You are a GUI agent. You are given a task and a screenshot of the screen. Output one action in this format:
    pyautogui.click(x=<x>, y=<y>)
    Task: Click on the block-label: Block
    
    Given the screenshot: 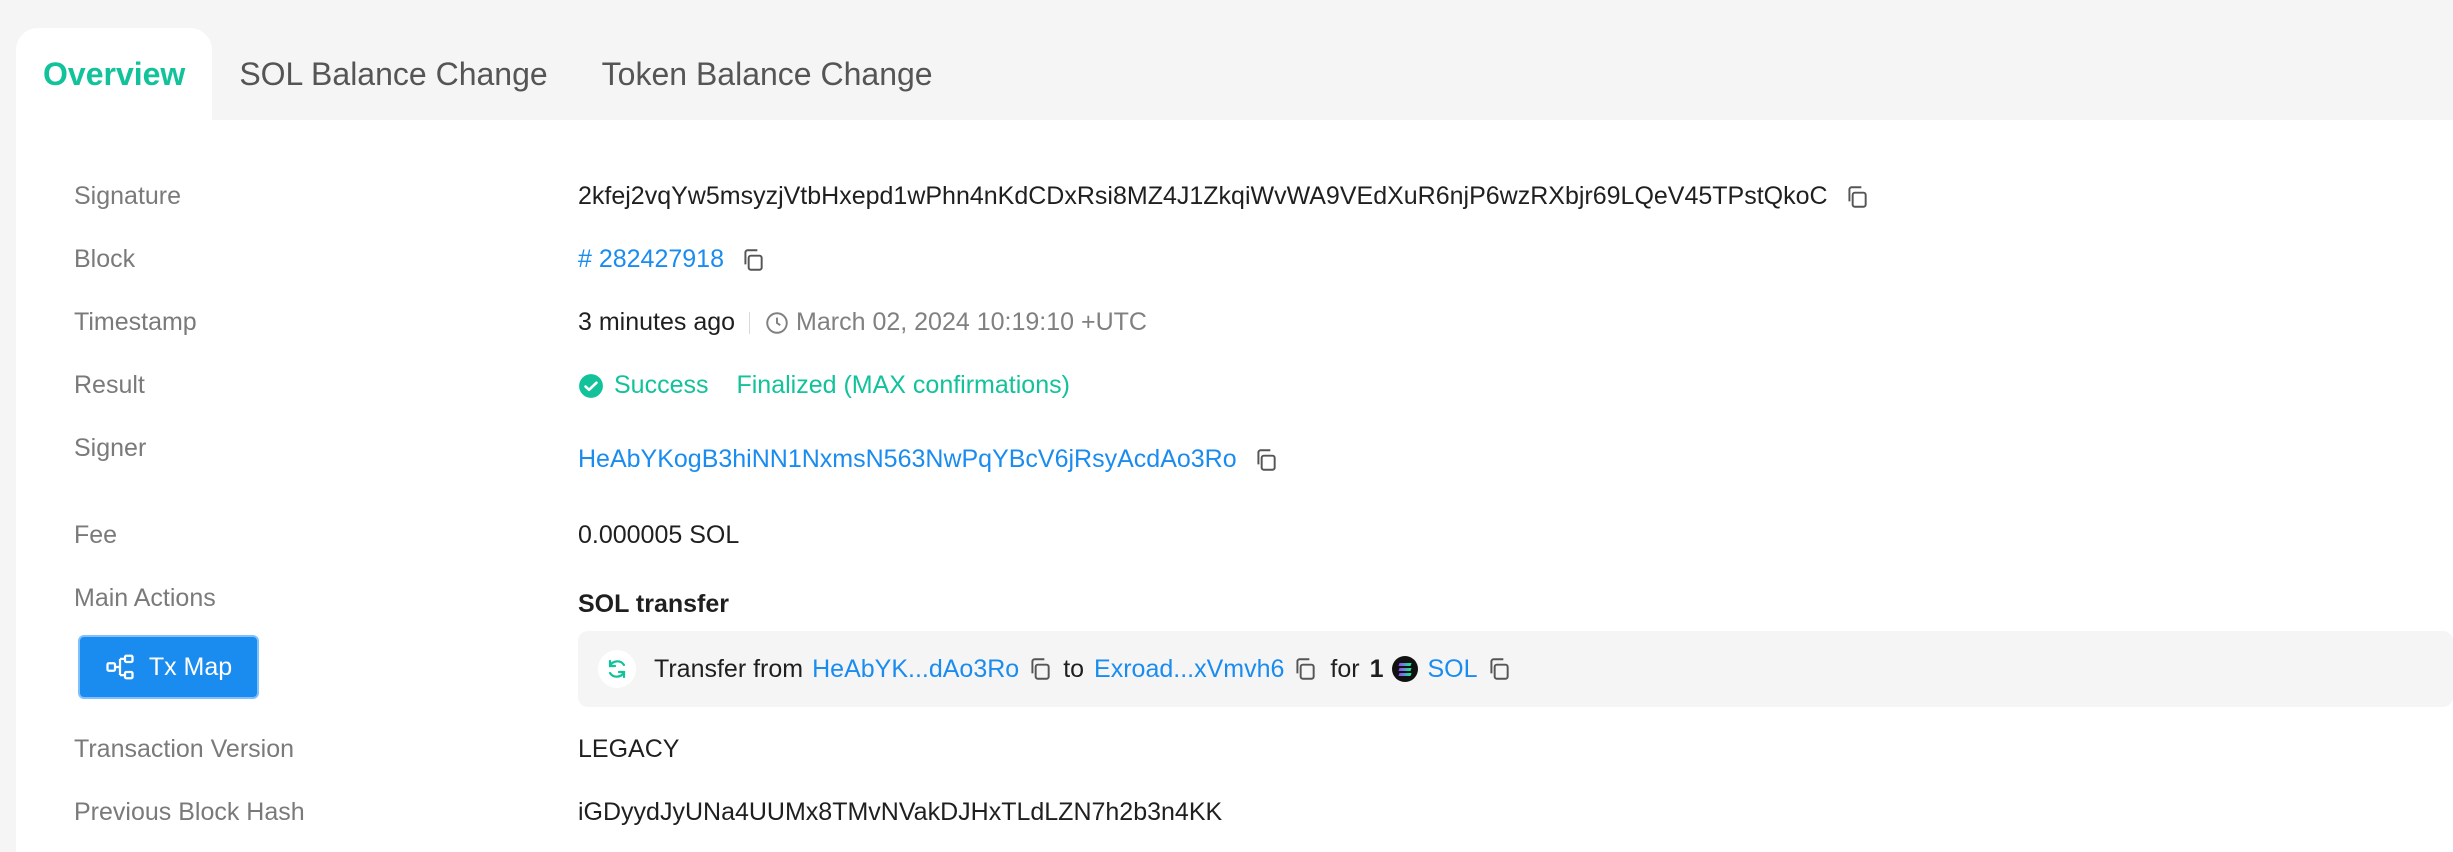 What is the action you would take?
    pyautogui.click(x=105, y=259)
    